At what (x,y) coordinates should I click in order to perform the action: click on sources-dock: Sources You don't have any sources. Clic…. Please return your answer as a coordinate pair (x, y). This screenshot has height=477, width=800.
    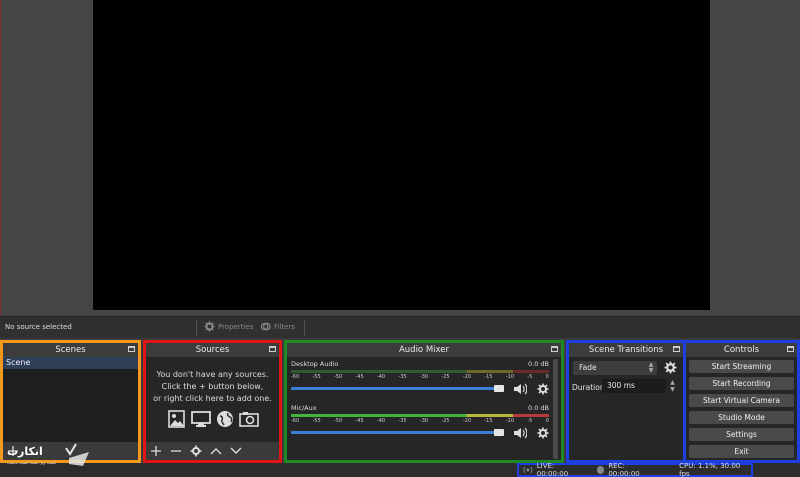
    Looking at the image, I should click on (212, 401).